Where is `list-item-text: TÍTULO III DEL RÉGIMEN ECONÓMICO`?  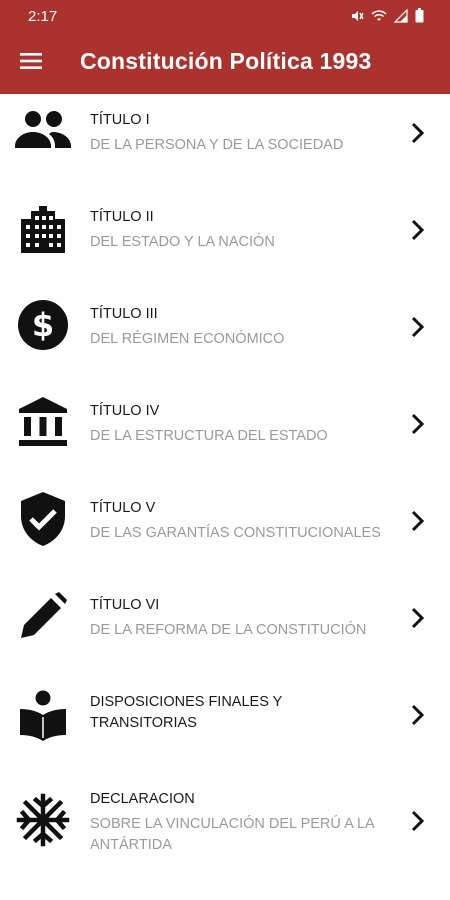
list-item-text: TÍTULO III DEL RÉGIMEN ECONÓMICO is located at coordinates (240, 327).